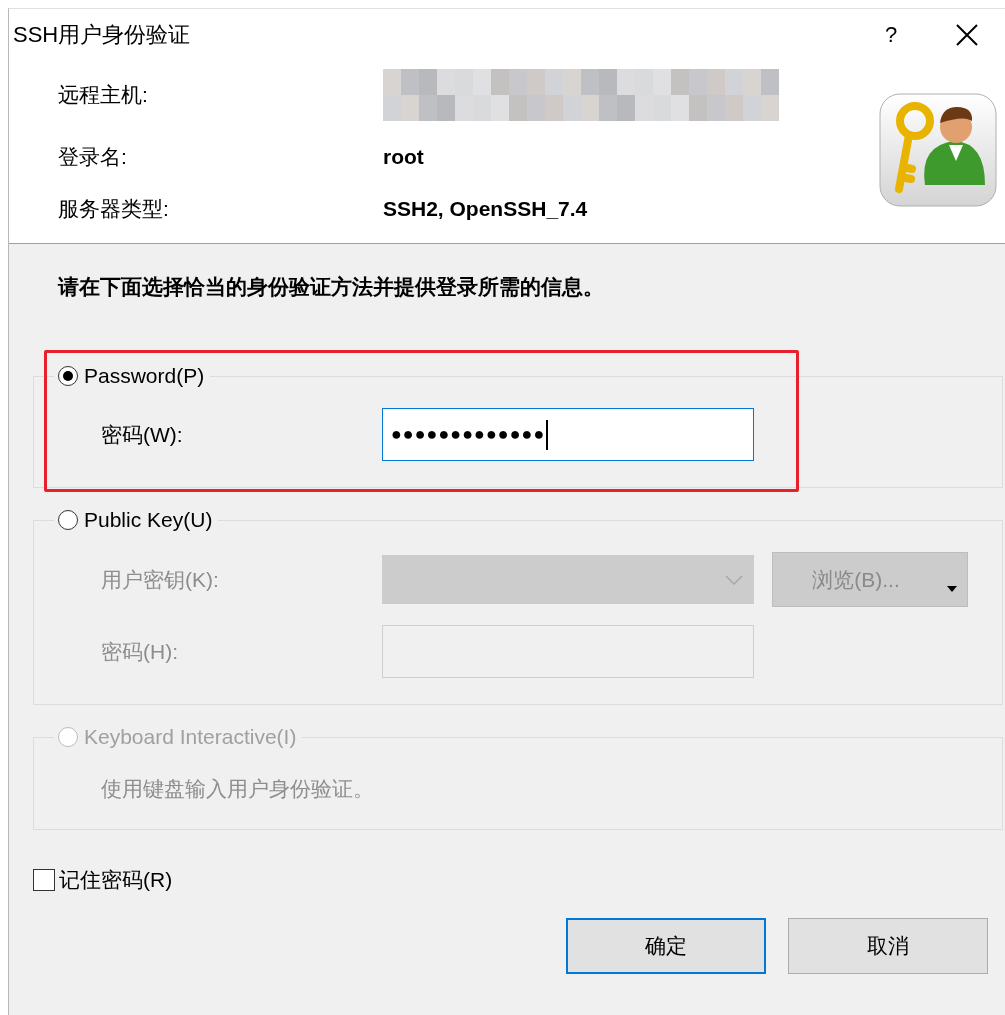  I want to click on field-label: 用户密钥(K):, so click(160, 579).